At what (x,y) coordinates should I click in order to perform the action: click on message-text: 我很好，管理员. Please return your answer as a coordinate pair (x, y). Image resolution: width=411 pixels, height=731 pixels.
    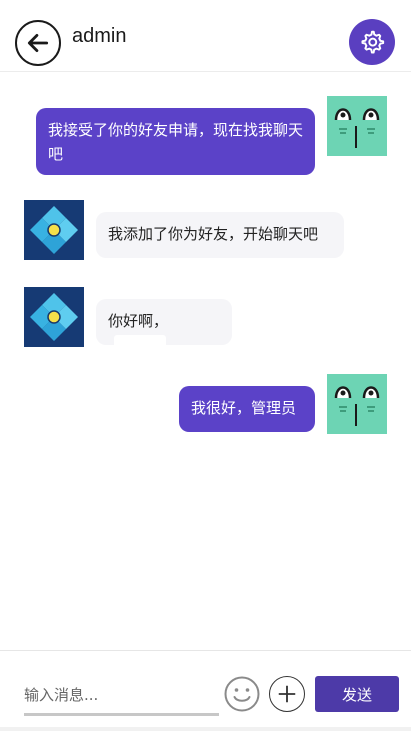
    Looking at the image, I should click on (244, 408).